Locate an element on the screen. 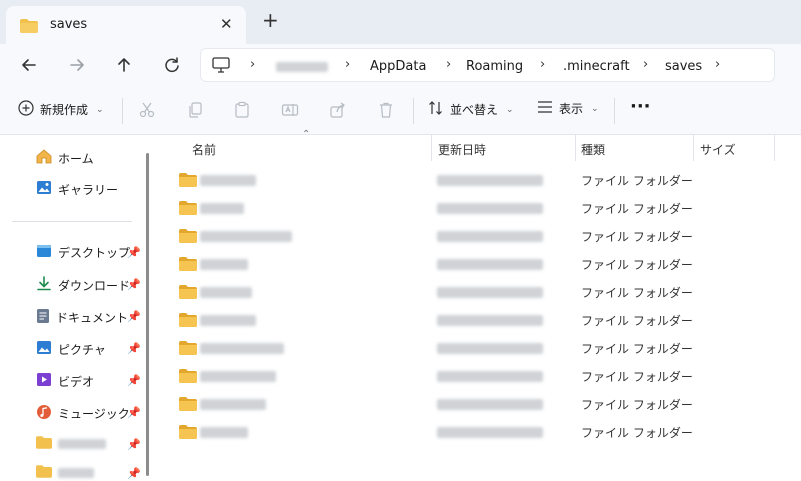 This screenshot has height=481, width=801. breadcrumb-user is located at coordinates (302, 67).